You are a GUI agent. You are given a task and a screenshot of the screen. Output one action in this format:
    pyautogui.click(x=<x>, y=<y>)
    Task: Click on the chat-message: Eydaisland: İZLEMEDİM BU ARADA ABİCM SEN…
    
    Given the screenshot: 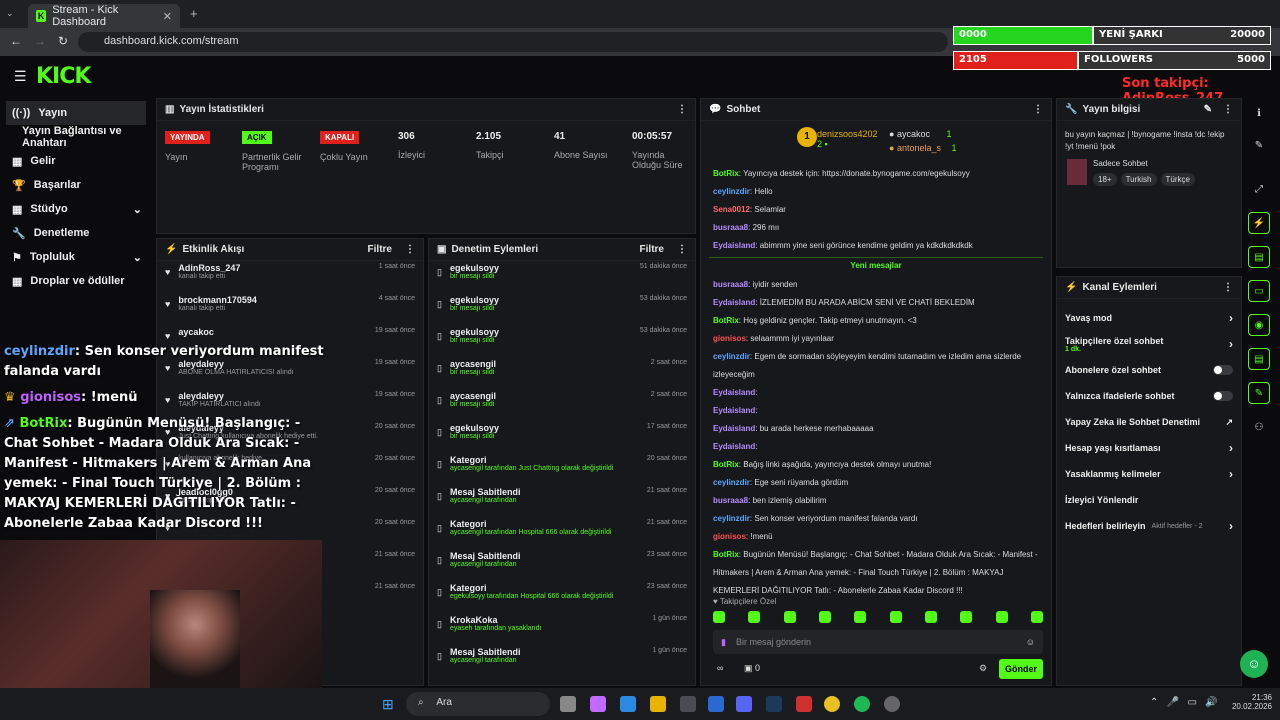 What is the action you would take?
    pyautogui.click(x=876, y=303)
    